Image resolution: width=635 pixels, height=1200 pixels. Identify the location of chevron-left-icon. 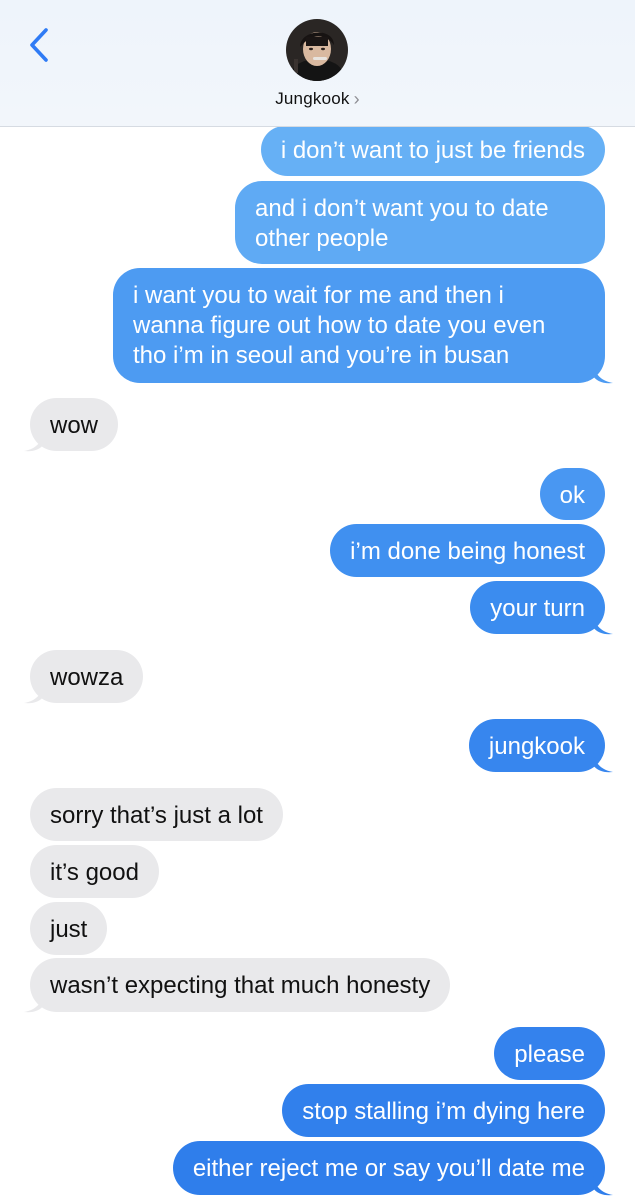
(39, 45).